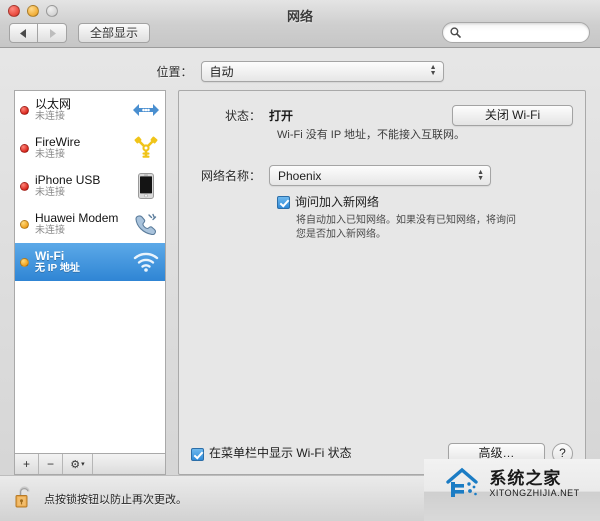  Describe the element at coordinates (525, 32) in the screenshot. I see `search-input` at that location.